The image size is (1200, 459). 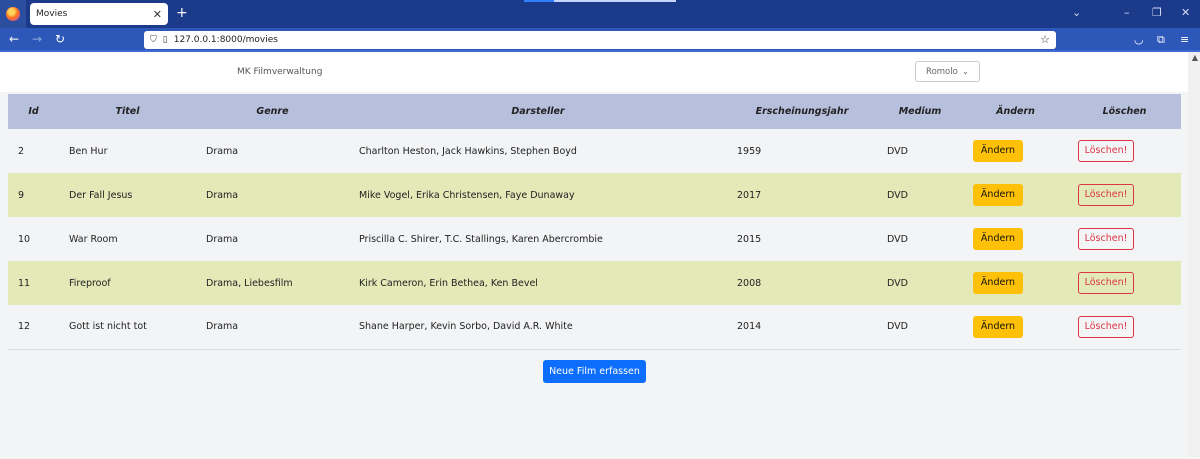 What do you see at coordinates (749, 151) in the screenshot?
I see `cell-year: 1959` at bounding box center [749, 151].